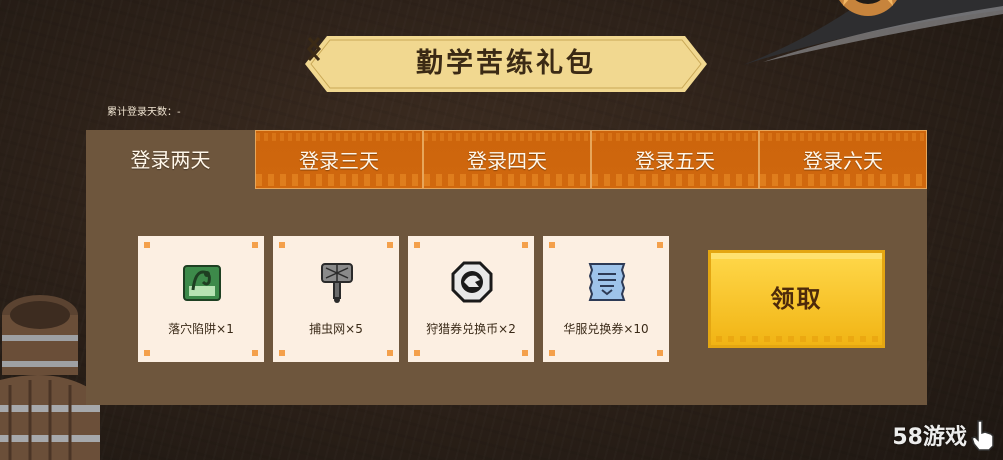 This screenshot has height=460, width=1003. Describe the element at coordinates (337, 283) in the screenshot. I see `bug-net-icon` at that location.